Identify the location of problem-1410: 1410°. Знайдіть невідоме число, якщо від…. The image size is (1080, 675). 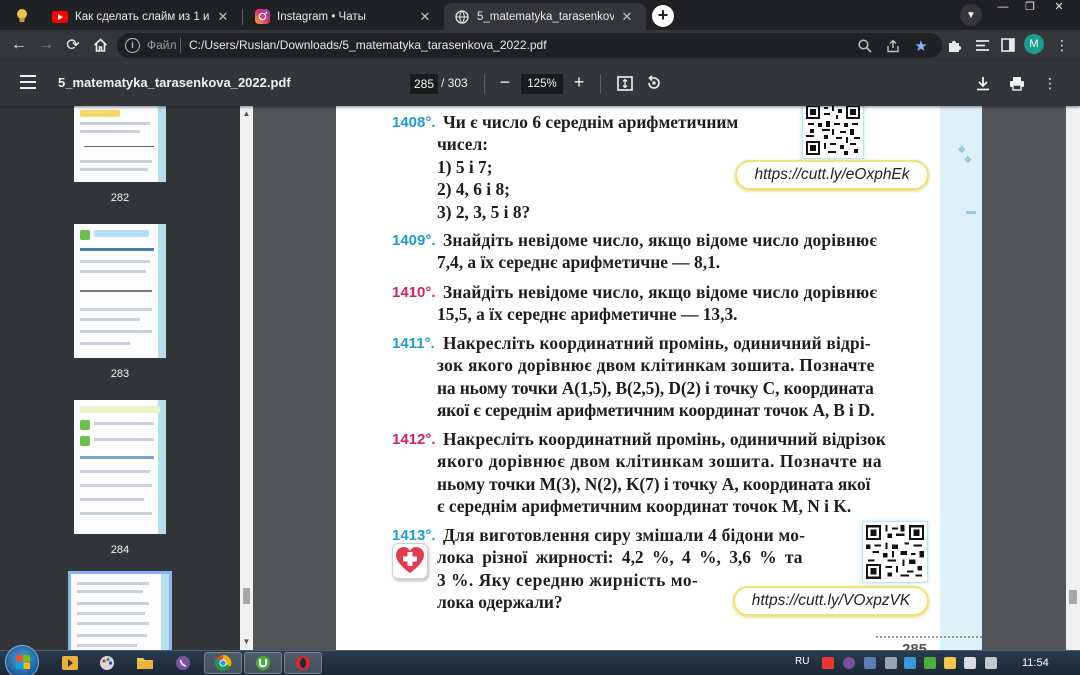
(665, 303).